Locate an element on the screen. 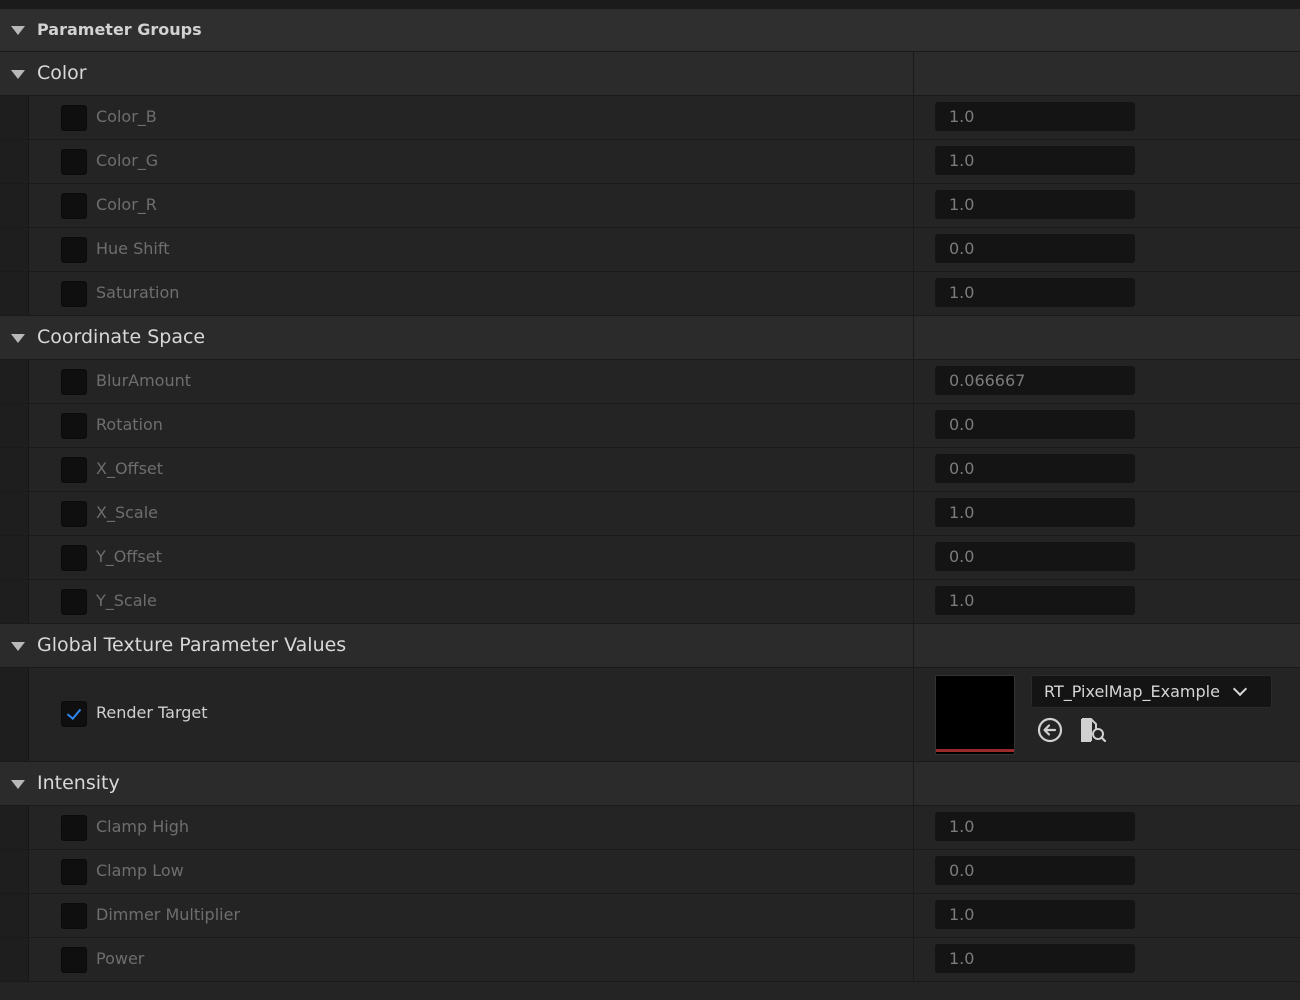 The image size is (1300, 1000). param-label: Render Target is located at coordinates (152, 712).